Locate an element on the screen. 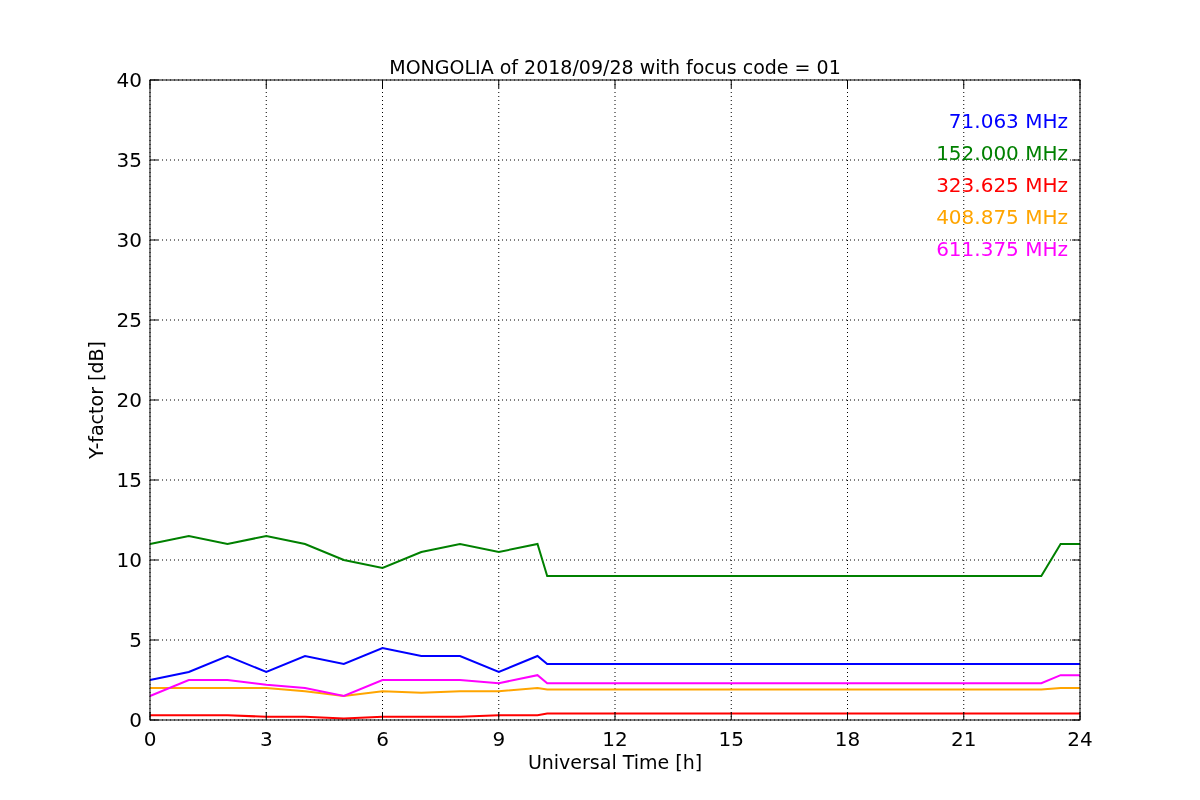 The image size is (1200, 800). tick-label: 10 is located at coordinates (129, 560).